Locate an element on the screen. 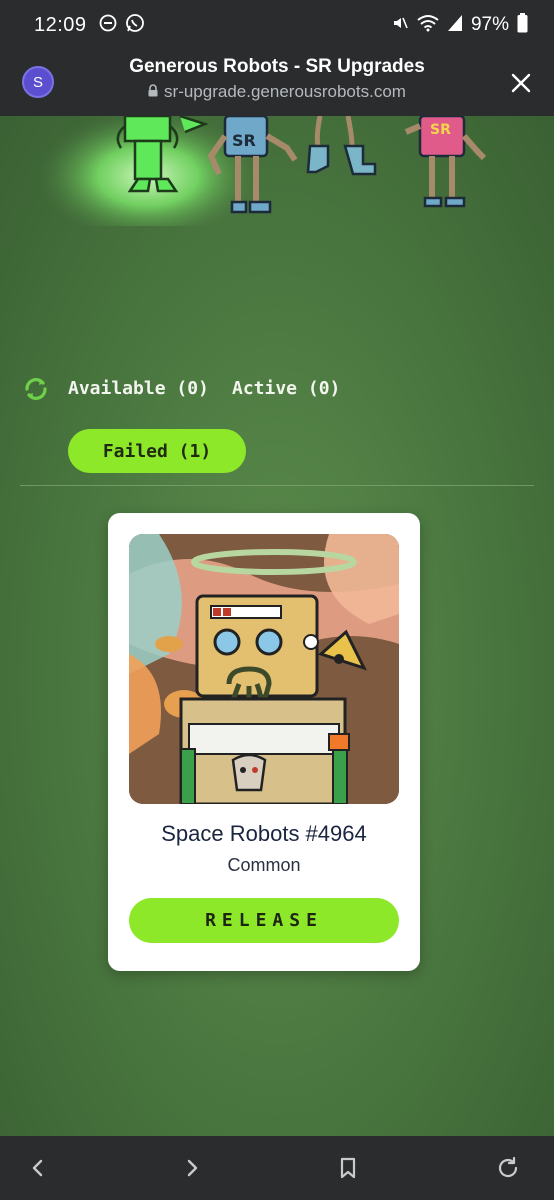 The width and height of the screenshot is (554, 1200). release-button: RELEASE is located at coordinates (264, 920).